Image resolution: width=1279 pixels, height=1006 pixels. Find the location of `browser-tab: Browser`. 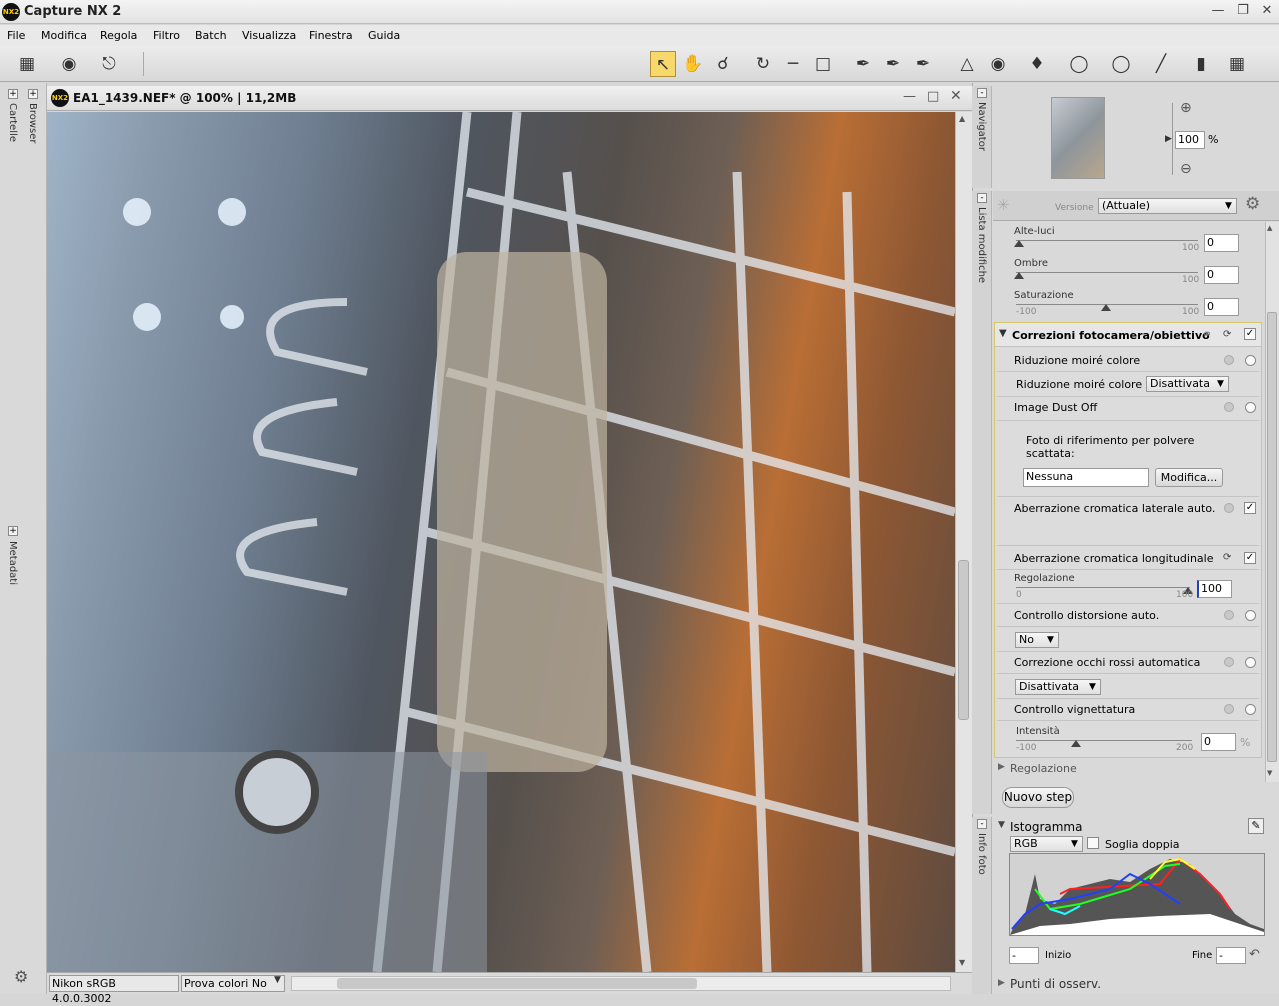

browser-tab: Browser is located at coordinates (32, 123).